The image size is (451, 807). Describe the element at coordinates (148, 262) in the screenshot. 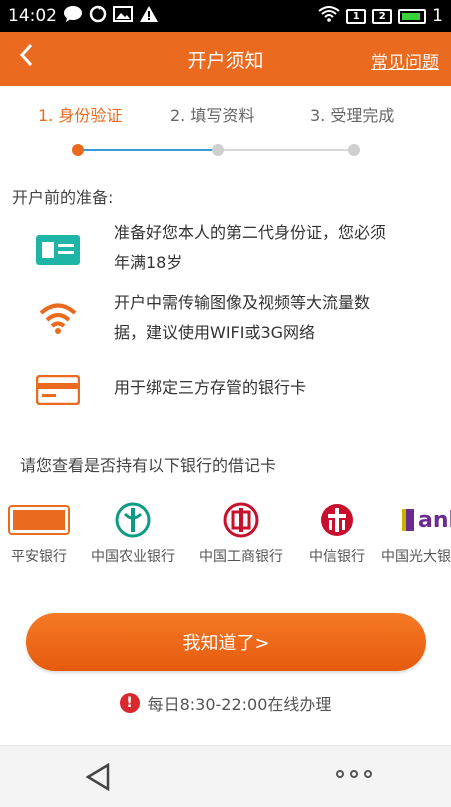

I see `prep-id-line2: 年满18岁` at that location.